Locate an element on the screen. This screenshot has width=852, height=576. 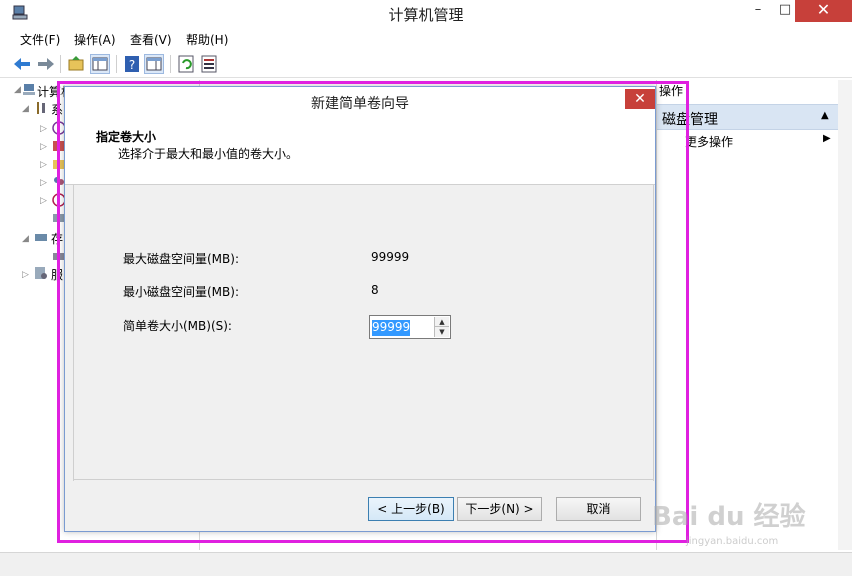
help-icon: ? is located at coordinates (132, 64).